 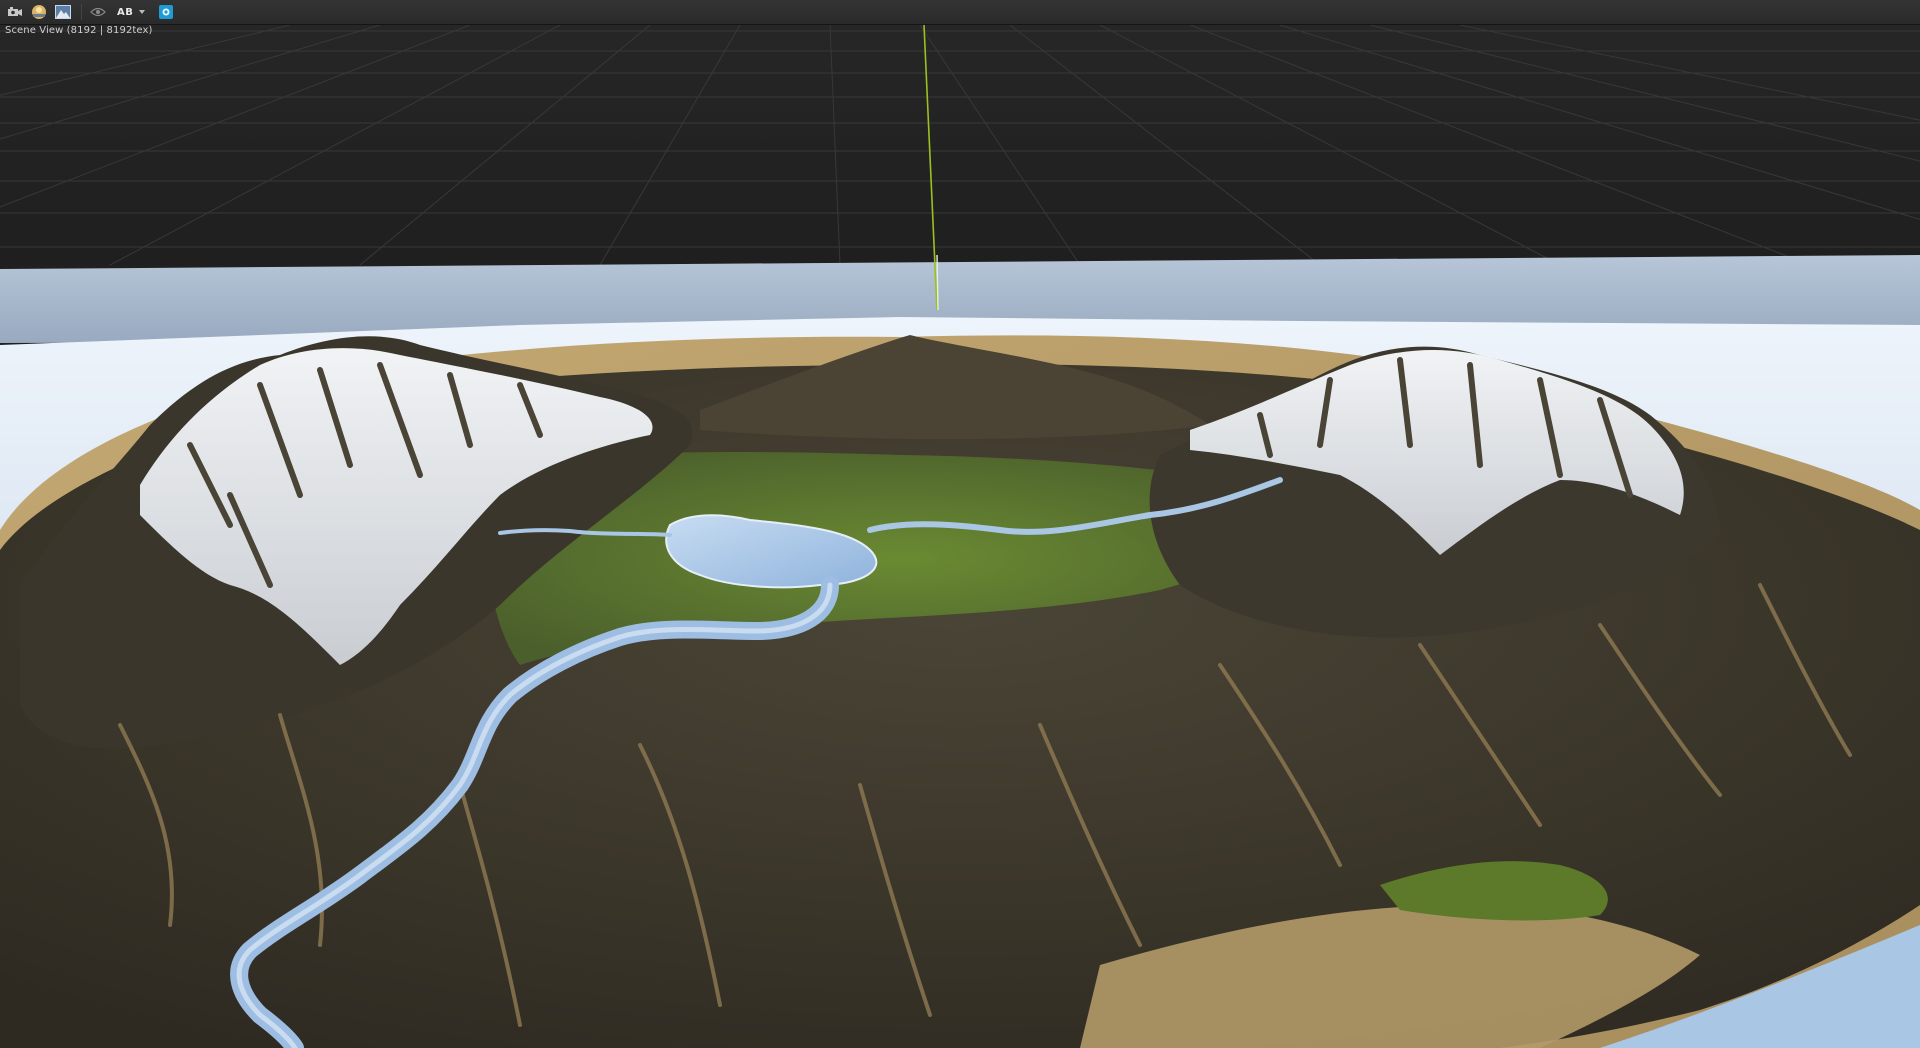 I want to click on y-axis-gizmo-highlight, so click(x=937, y=282).